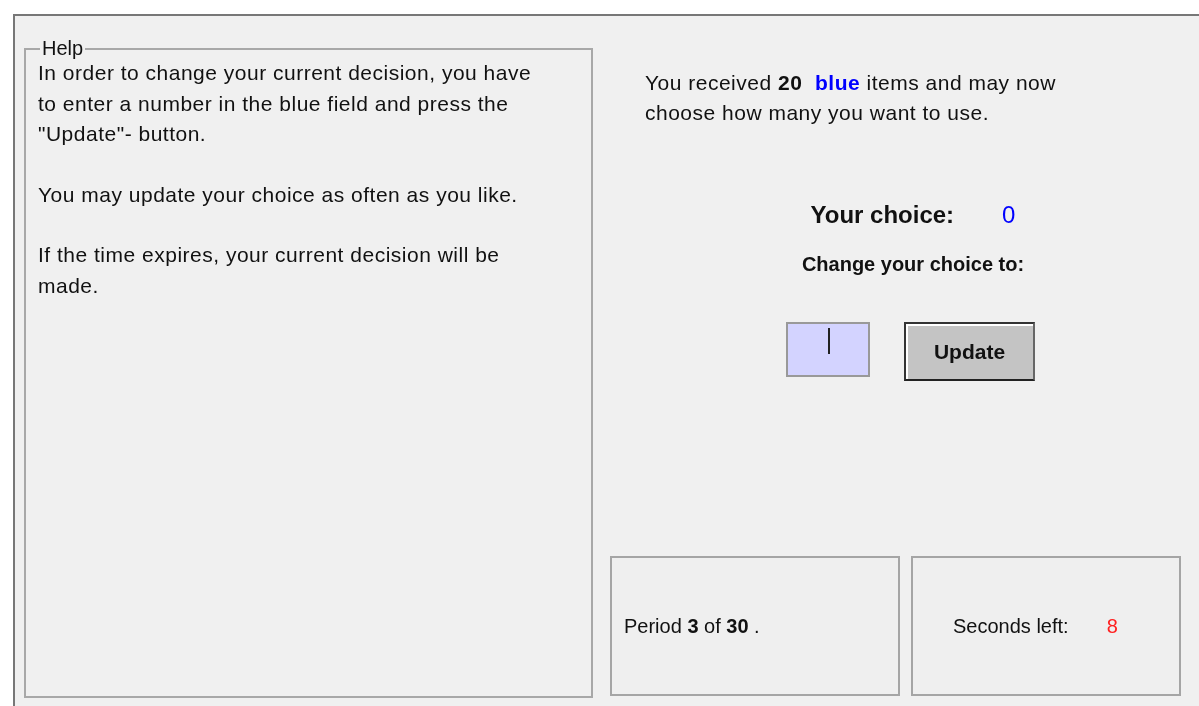 This screenshot has width=1199, height=706. What do you see at coordinates (913, 264) in the screenshot?
I see `change-label: Change your choice to:` at bounding box center [913, 264].